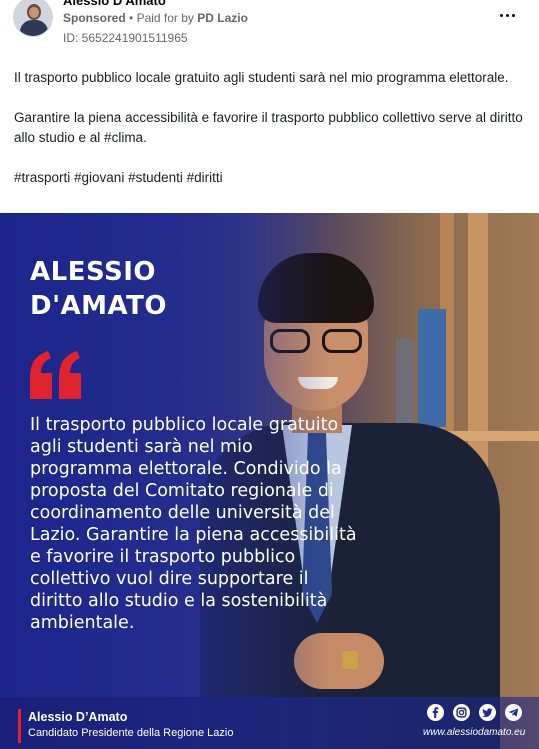 This screenshot has width=539, height=749. Describe the element at coordinates (93, 272) in the screenshot. I see `creative-name-line-1: ALESSIO` at that location.